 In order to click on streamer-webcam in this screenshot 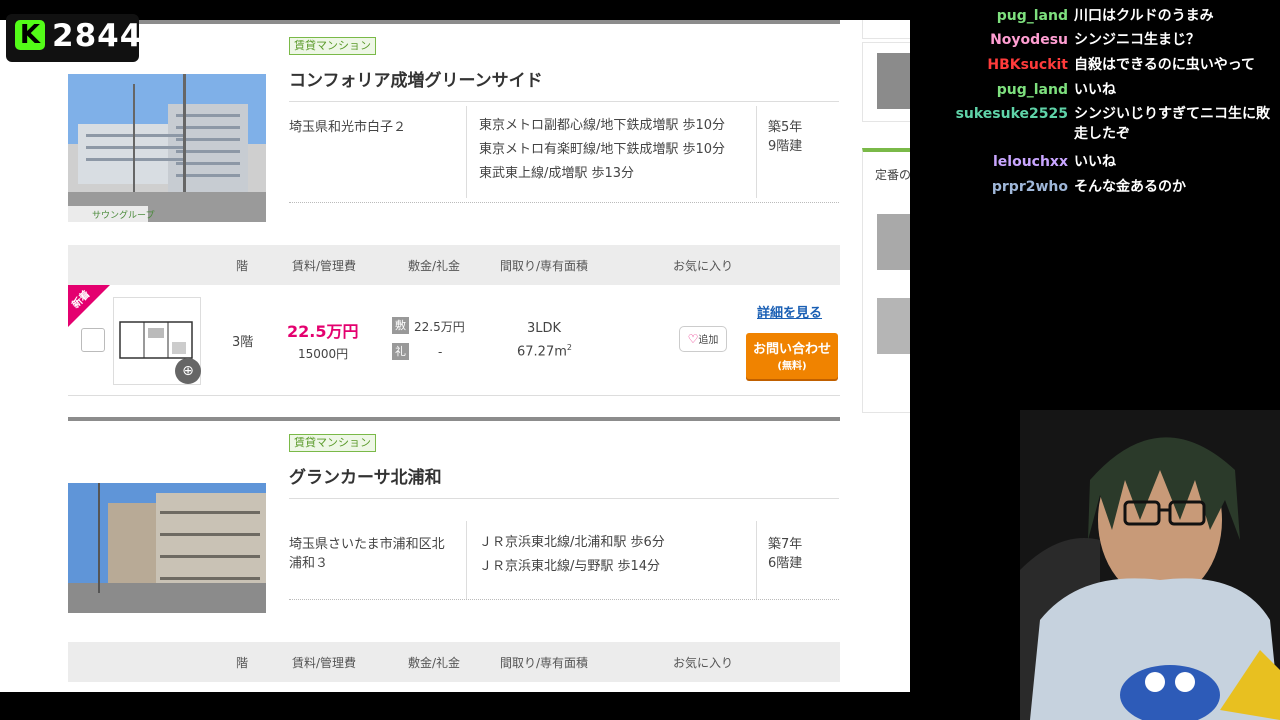, I will do `click(1150, 565)`.